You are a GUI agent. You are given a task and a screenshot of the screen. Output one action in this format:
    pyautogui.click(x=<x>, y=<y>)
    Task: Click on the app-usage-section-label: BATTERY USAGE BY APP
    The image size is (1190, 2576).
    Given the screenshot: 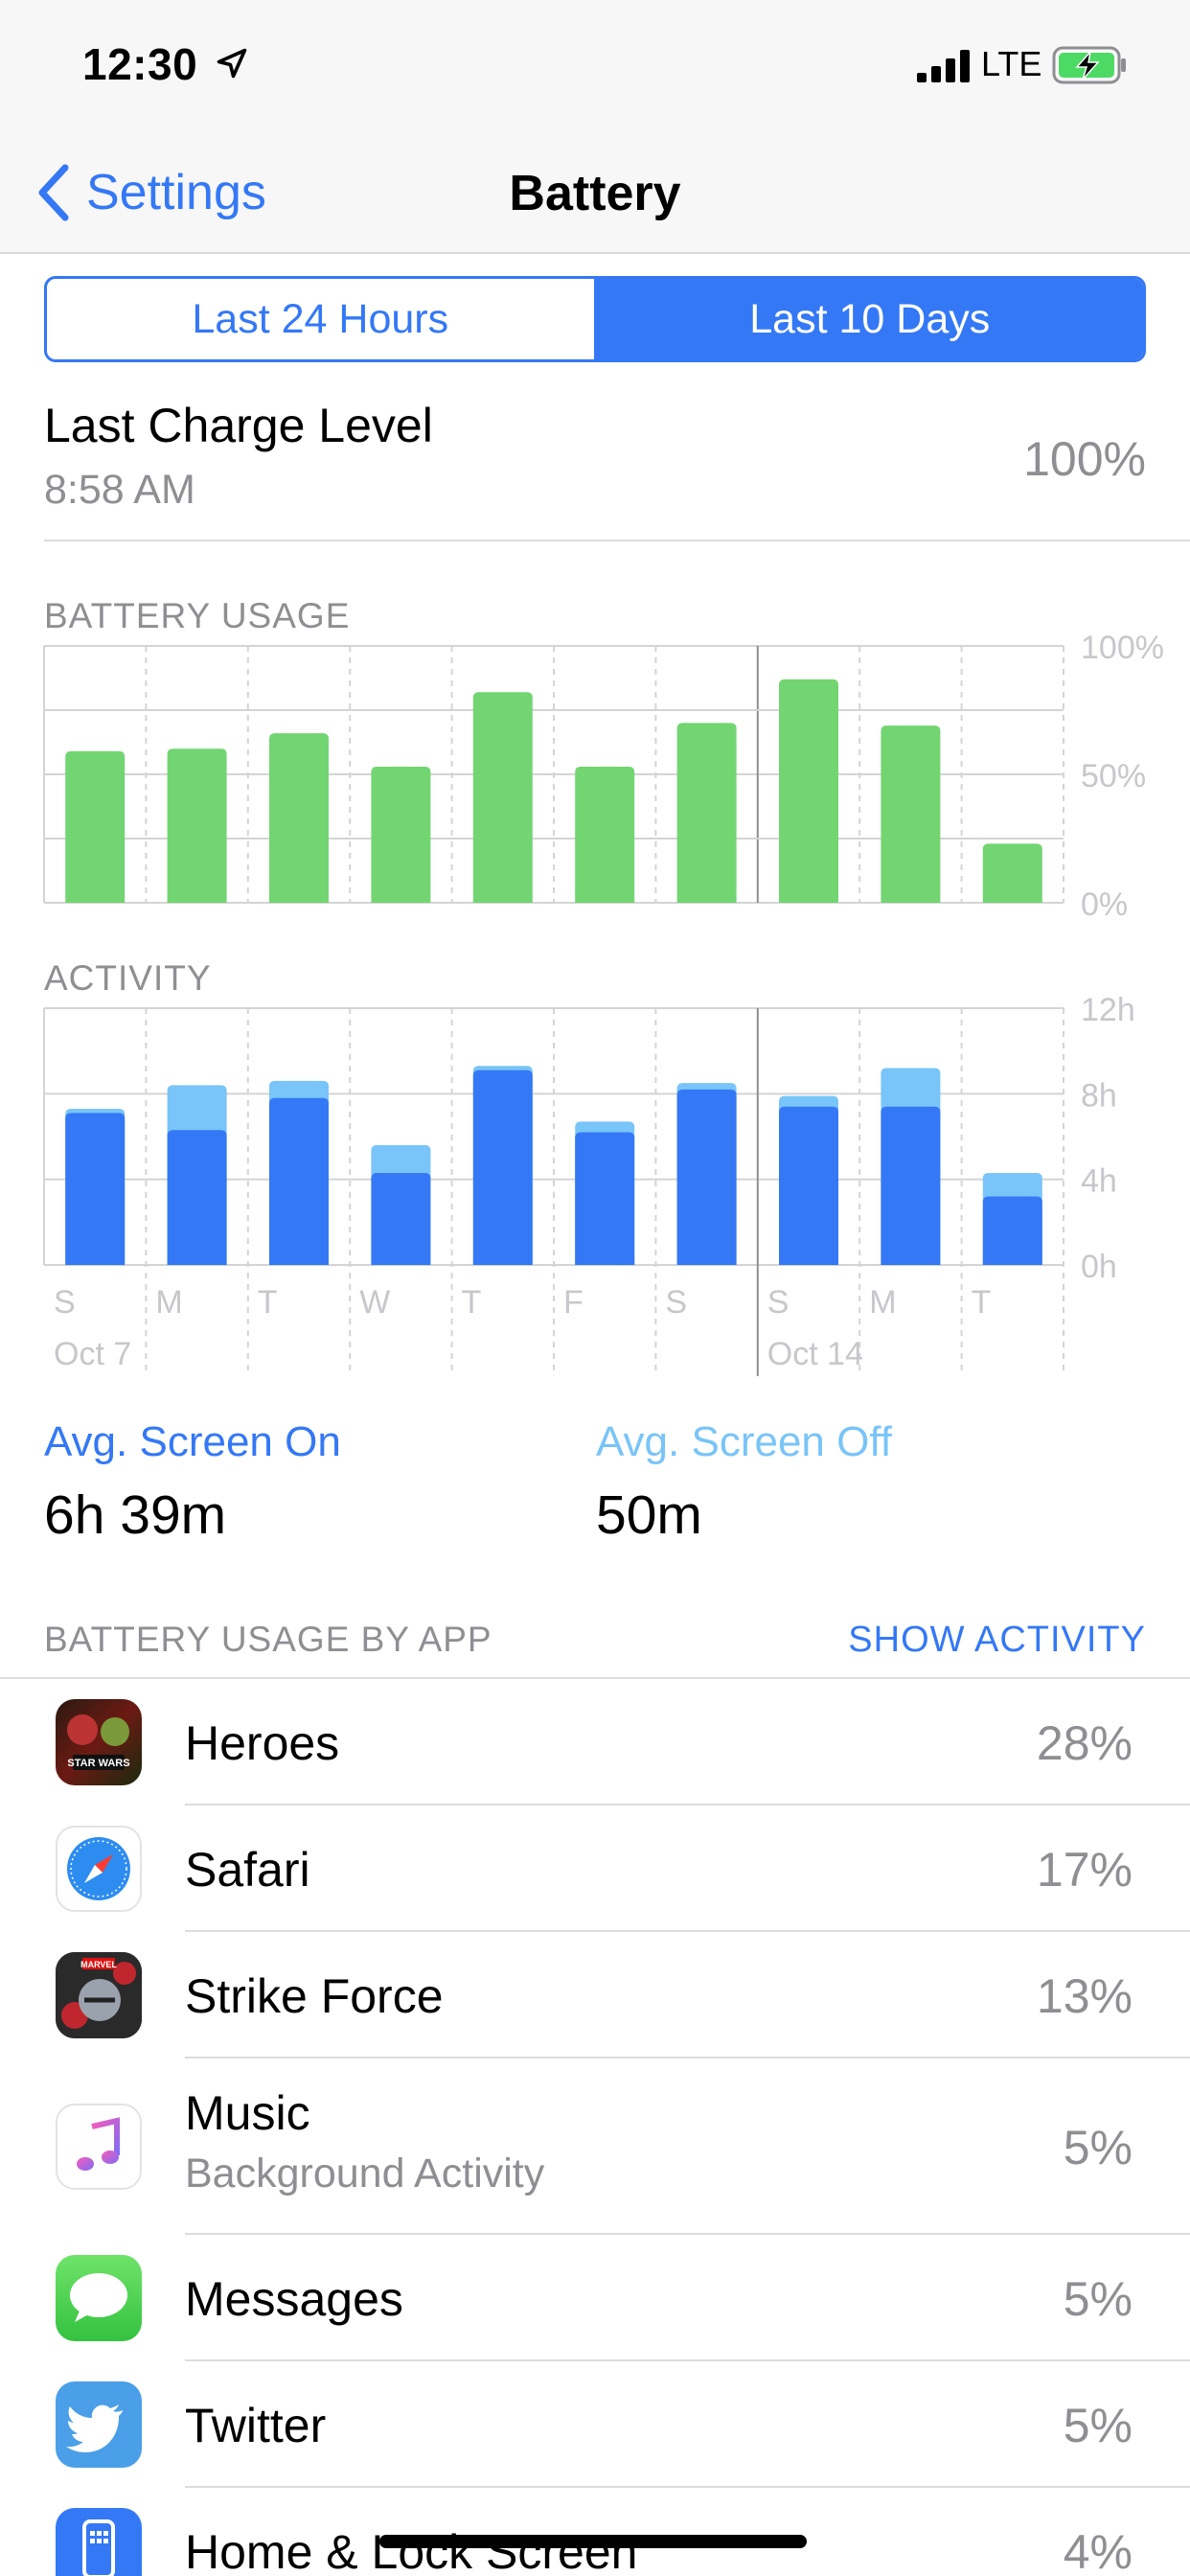 What is the action you would take?
    pyautogui.click(x=268, y=1639)
    